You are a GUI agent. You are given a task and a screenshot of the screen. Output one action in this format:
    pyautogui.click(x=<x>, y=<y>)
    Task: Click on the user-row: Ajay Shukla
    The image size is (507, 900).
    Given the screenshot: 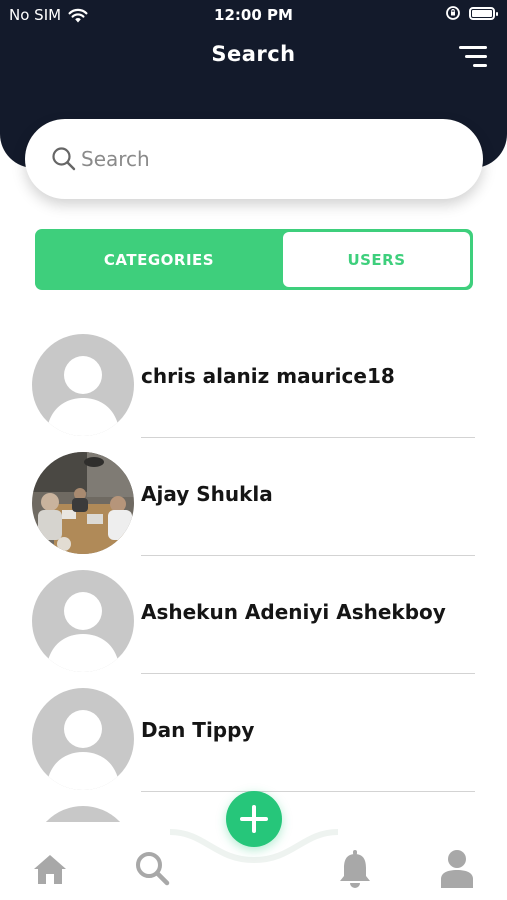 What is the action you would take?
    pyautogui.click(x=253, y=497)
    